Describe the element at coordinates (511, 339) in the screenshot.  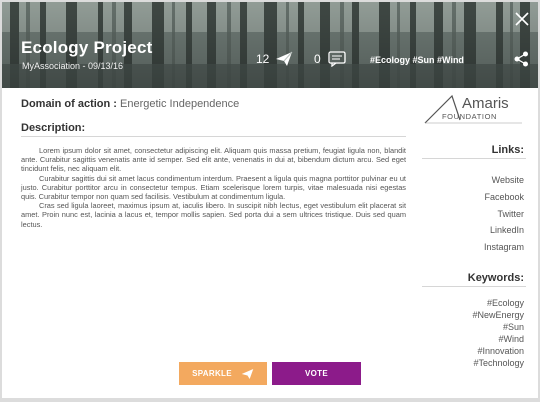
I see `keyword-item: #Wind` at that location.